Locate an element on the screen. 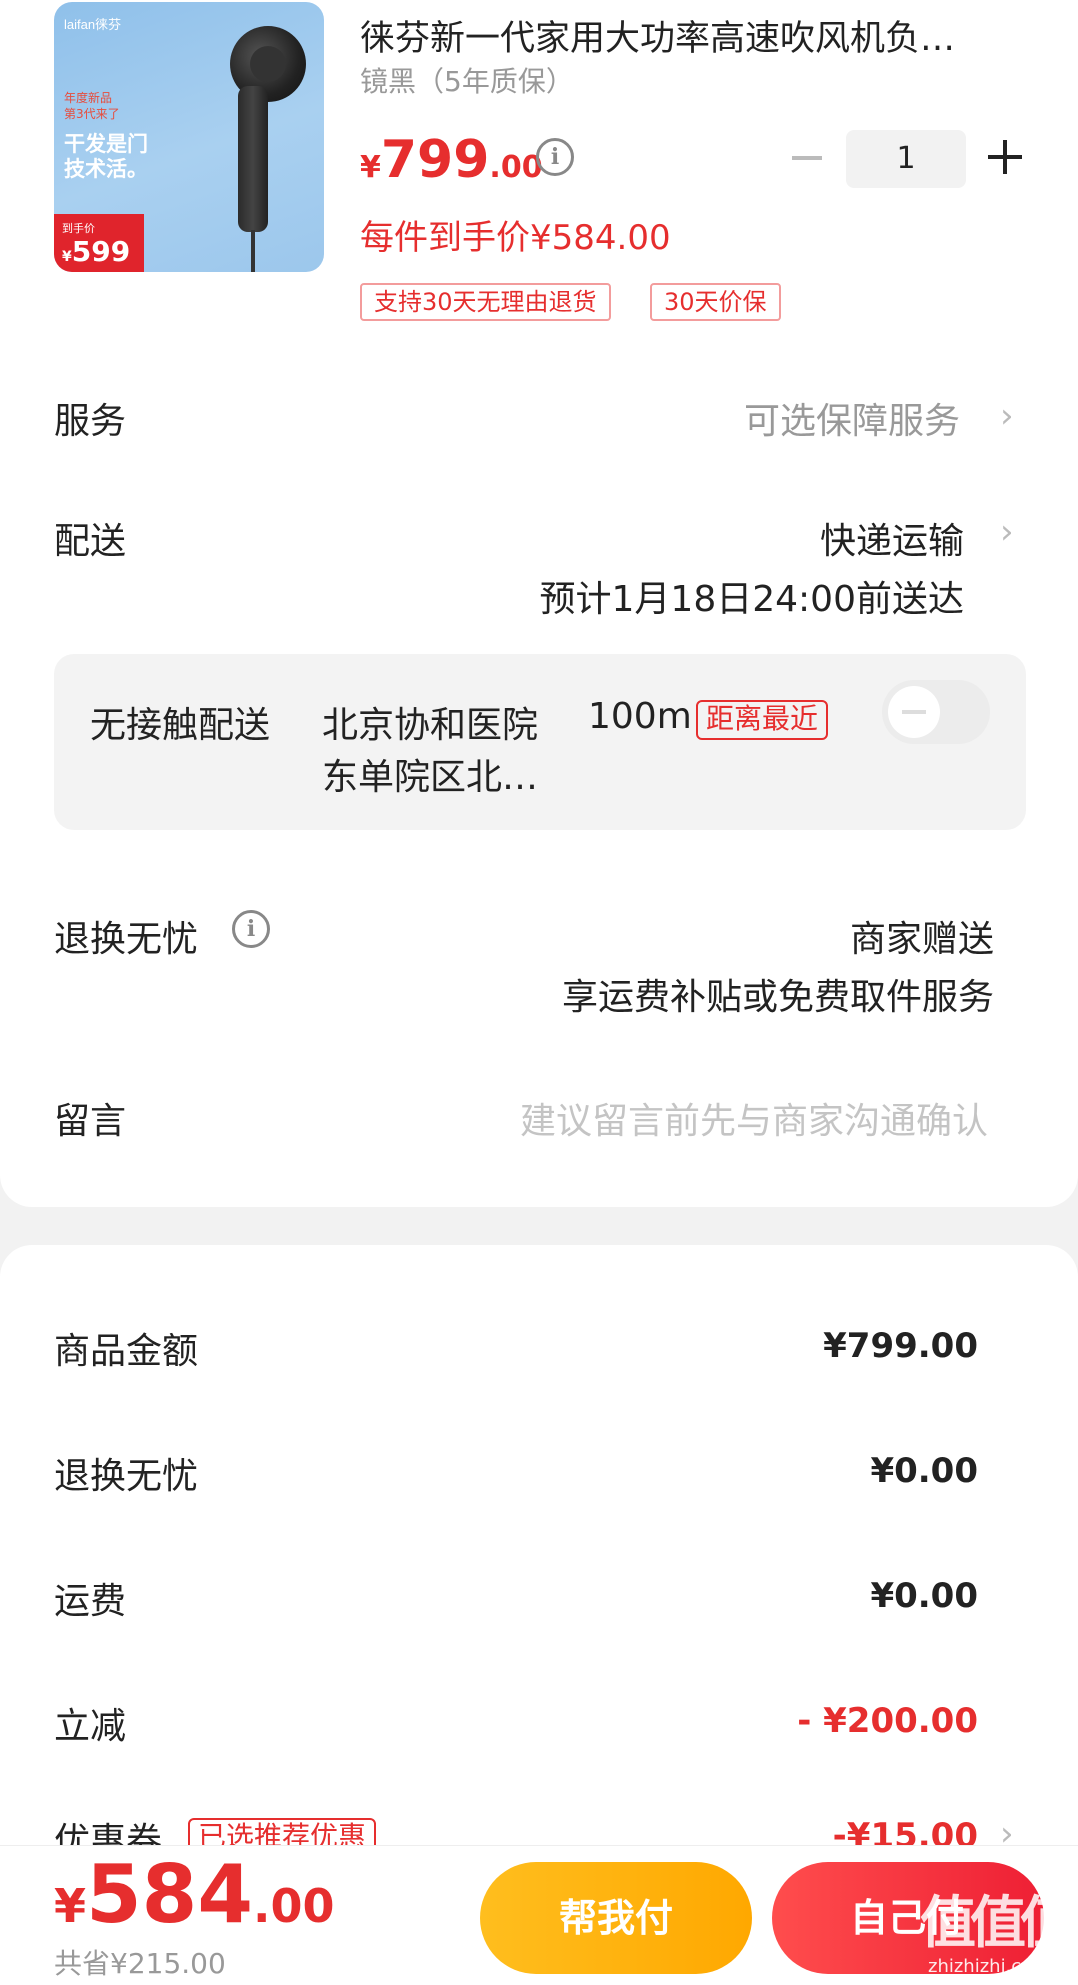  return-info-icon: i is located at coordinates (251, 929).